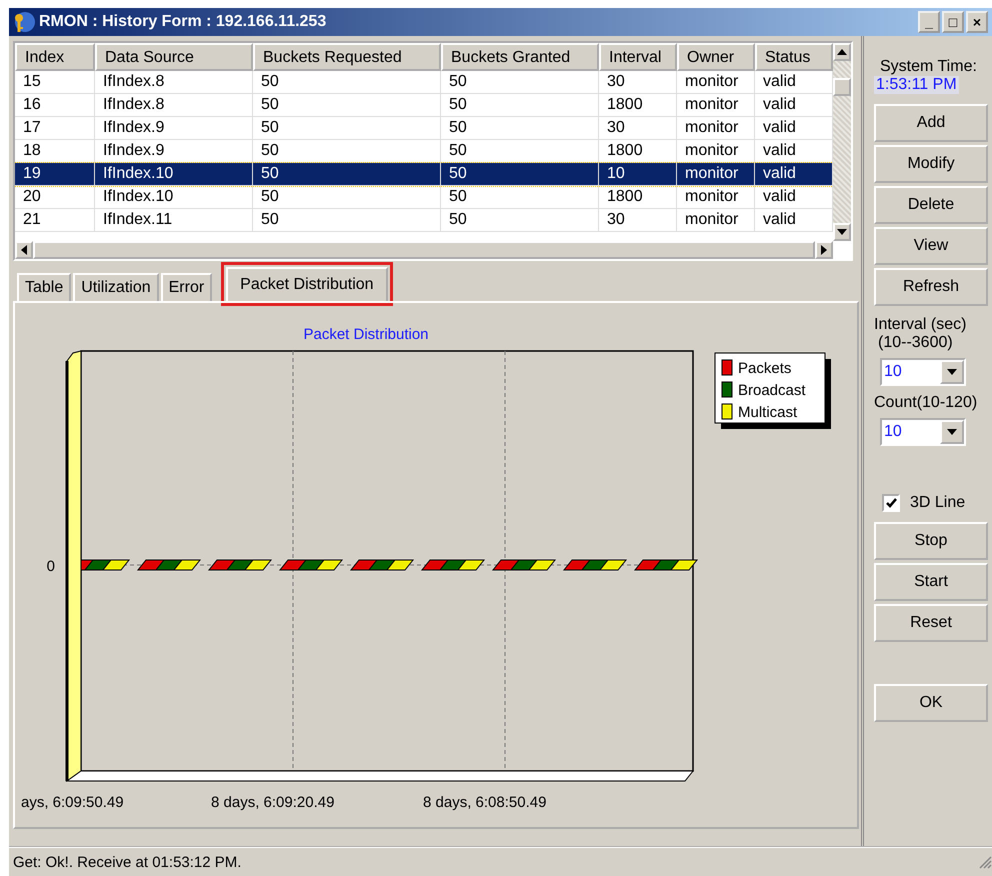  What do you see at coordinates (72, 802) in the screenshot?
I see `x-tick-label: ays, 6:09:50.49` at bounding box center [72, 802].